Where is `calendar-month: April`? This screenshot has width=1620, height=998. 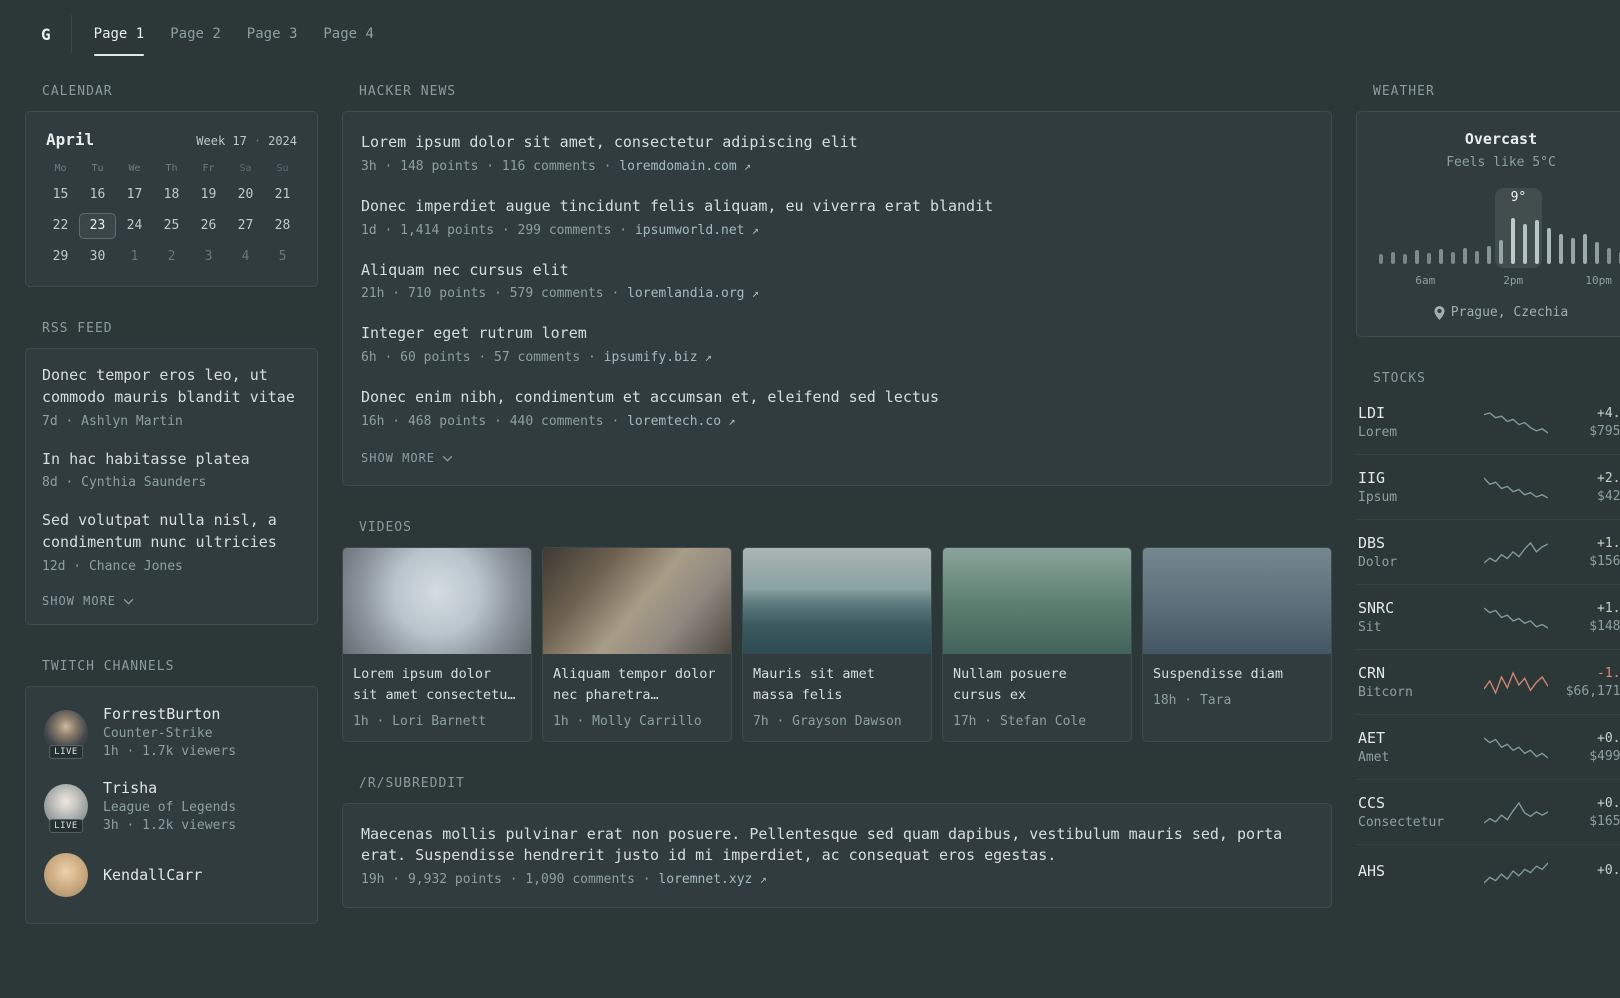 calendar-month: April is located at coordinates (70, 139).